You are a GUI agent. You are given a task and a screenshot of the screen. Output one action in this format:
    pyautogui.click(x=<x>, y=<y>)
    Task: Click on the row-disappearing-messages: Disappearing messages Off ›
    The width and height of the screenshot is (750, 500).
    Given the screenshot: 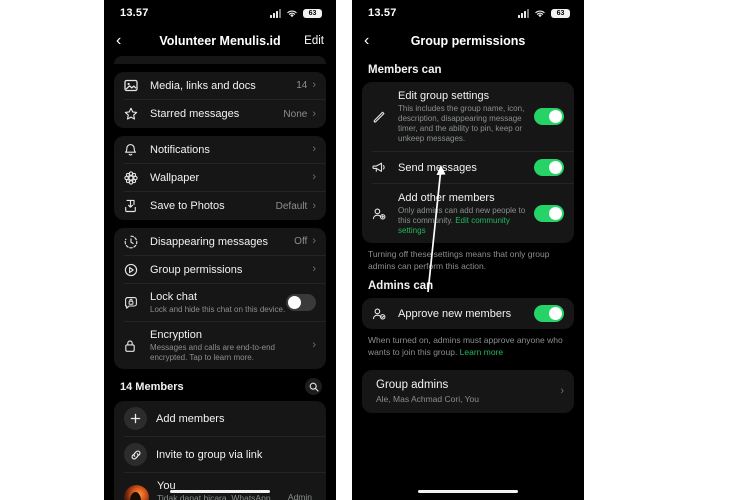 What is the action you would take?
    pyautogui.click(x=225, y=242)
    